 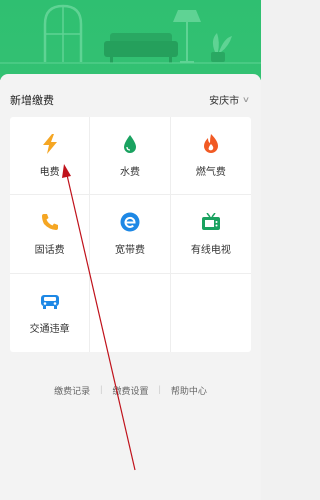 I want to click on city-selector: 安庆市 ∨, so click(x=230, y=99).